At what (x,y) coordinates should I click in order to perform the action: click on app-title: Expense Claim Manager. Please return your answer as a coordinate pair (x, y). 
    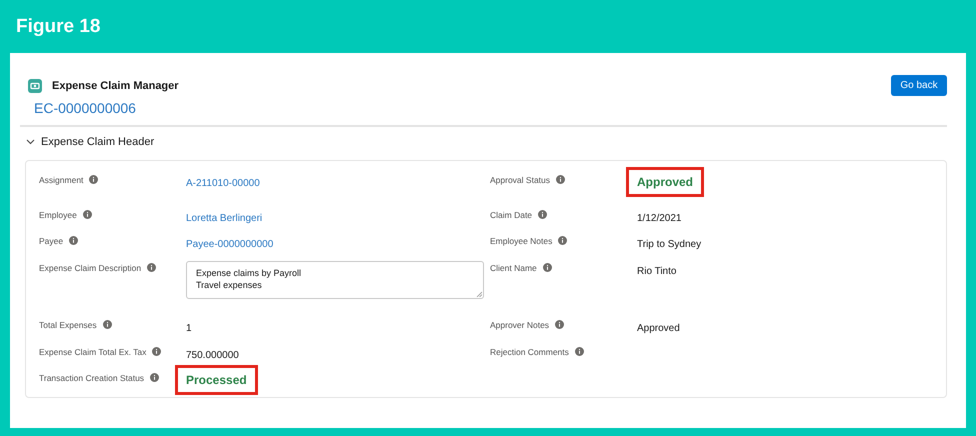
    Looking at the image, I should click on (115, 86).